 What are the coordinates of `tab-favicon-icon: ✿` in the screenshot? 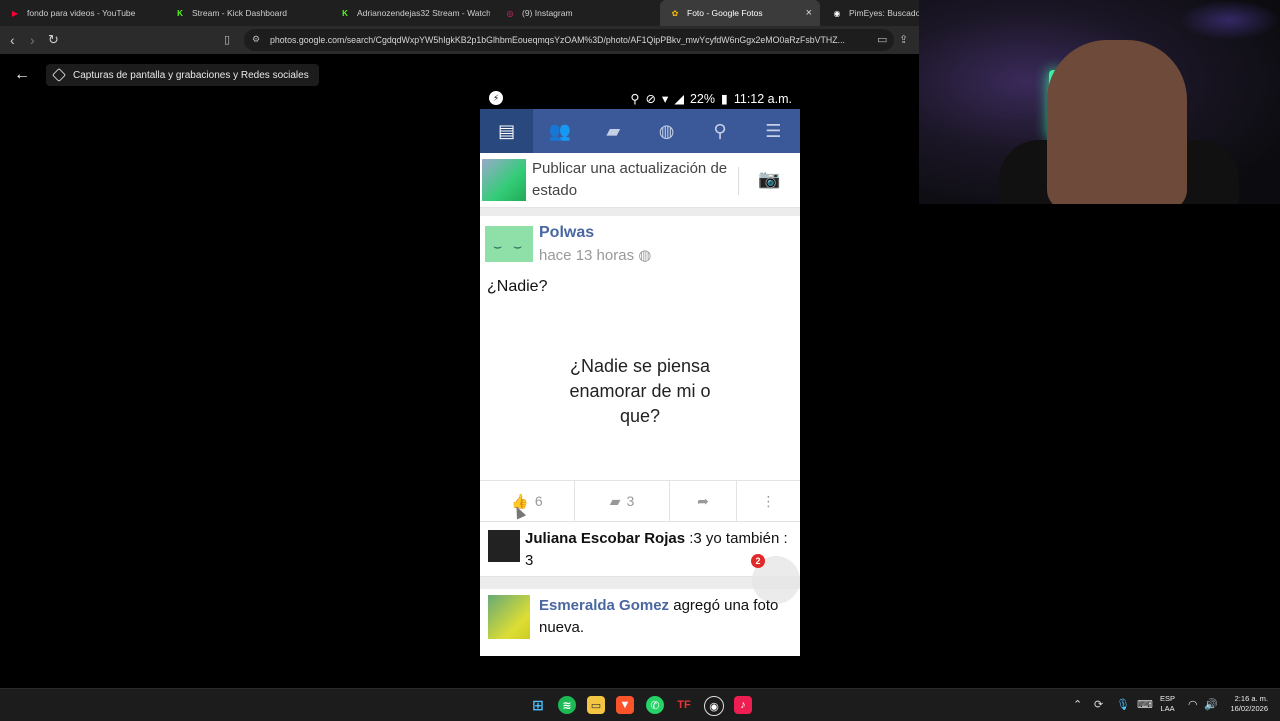 It's located at (675, 13).